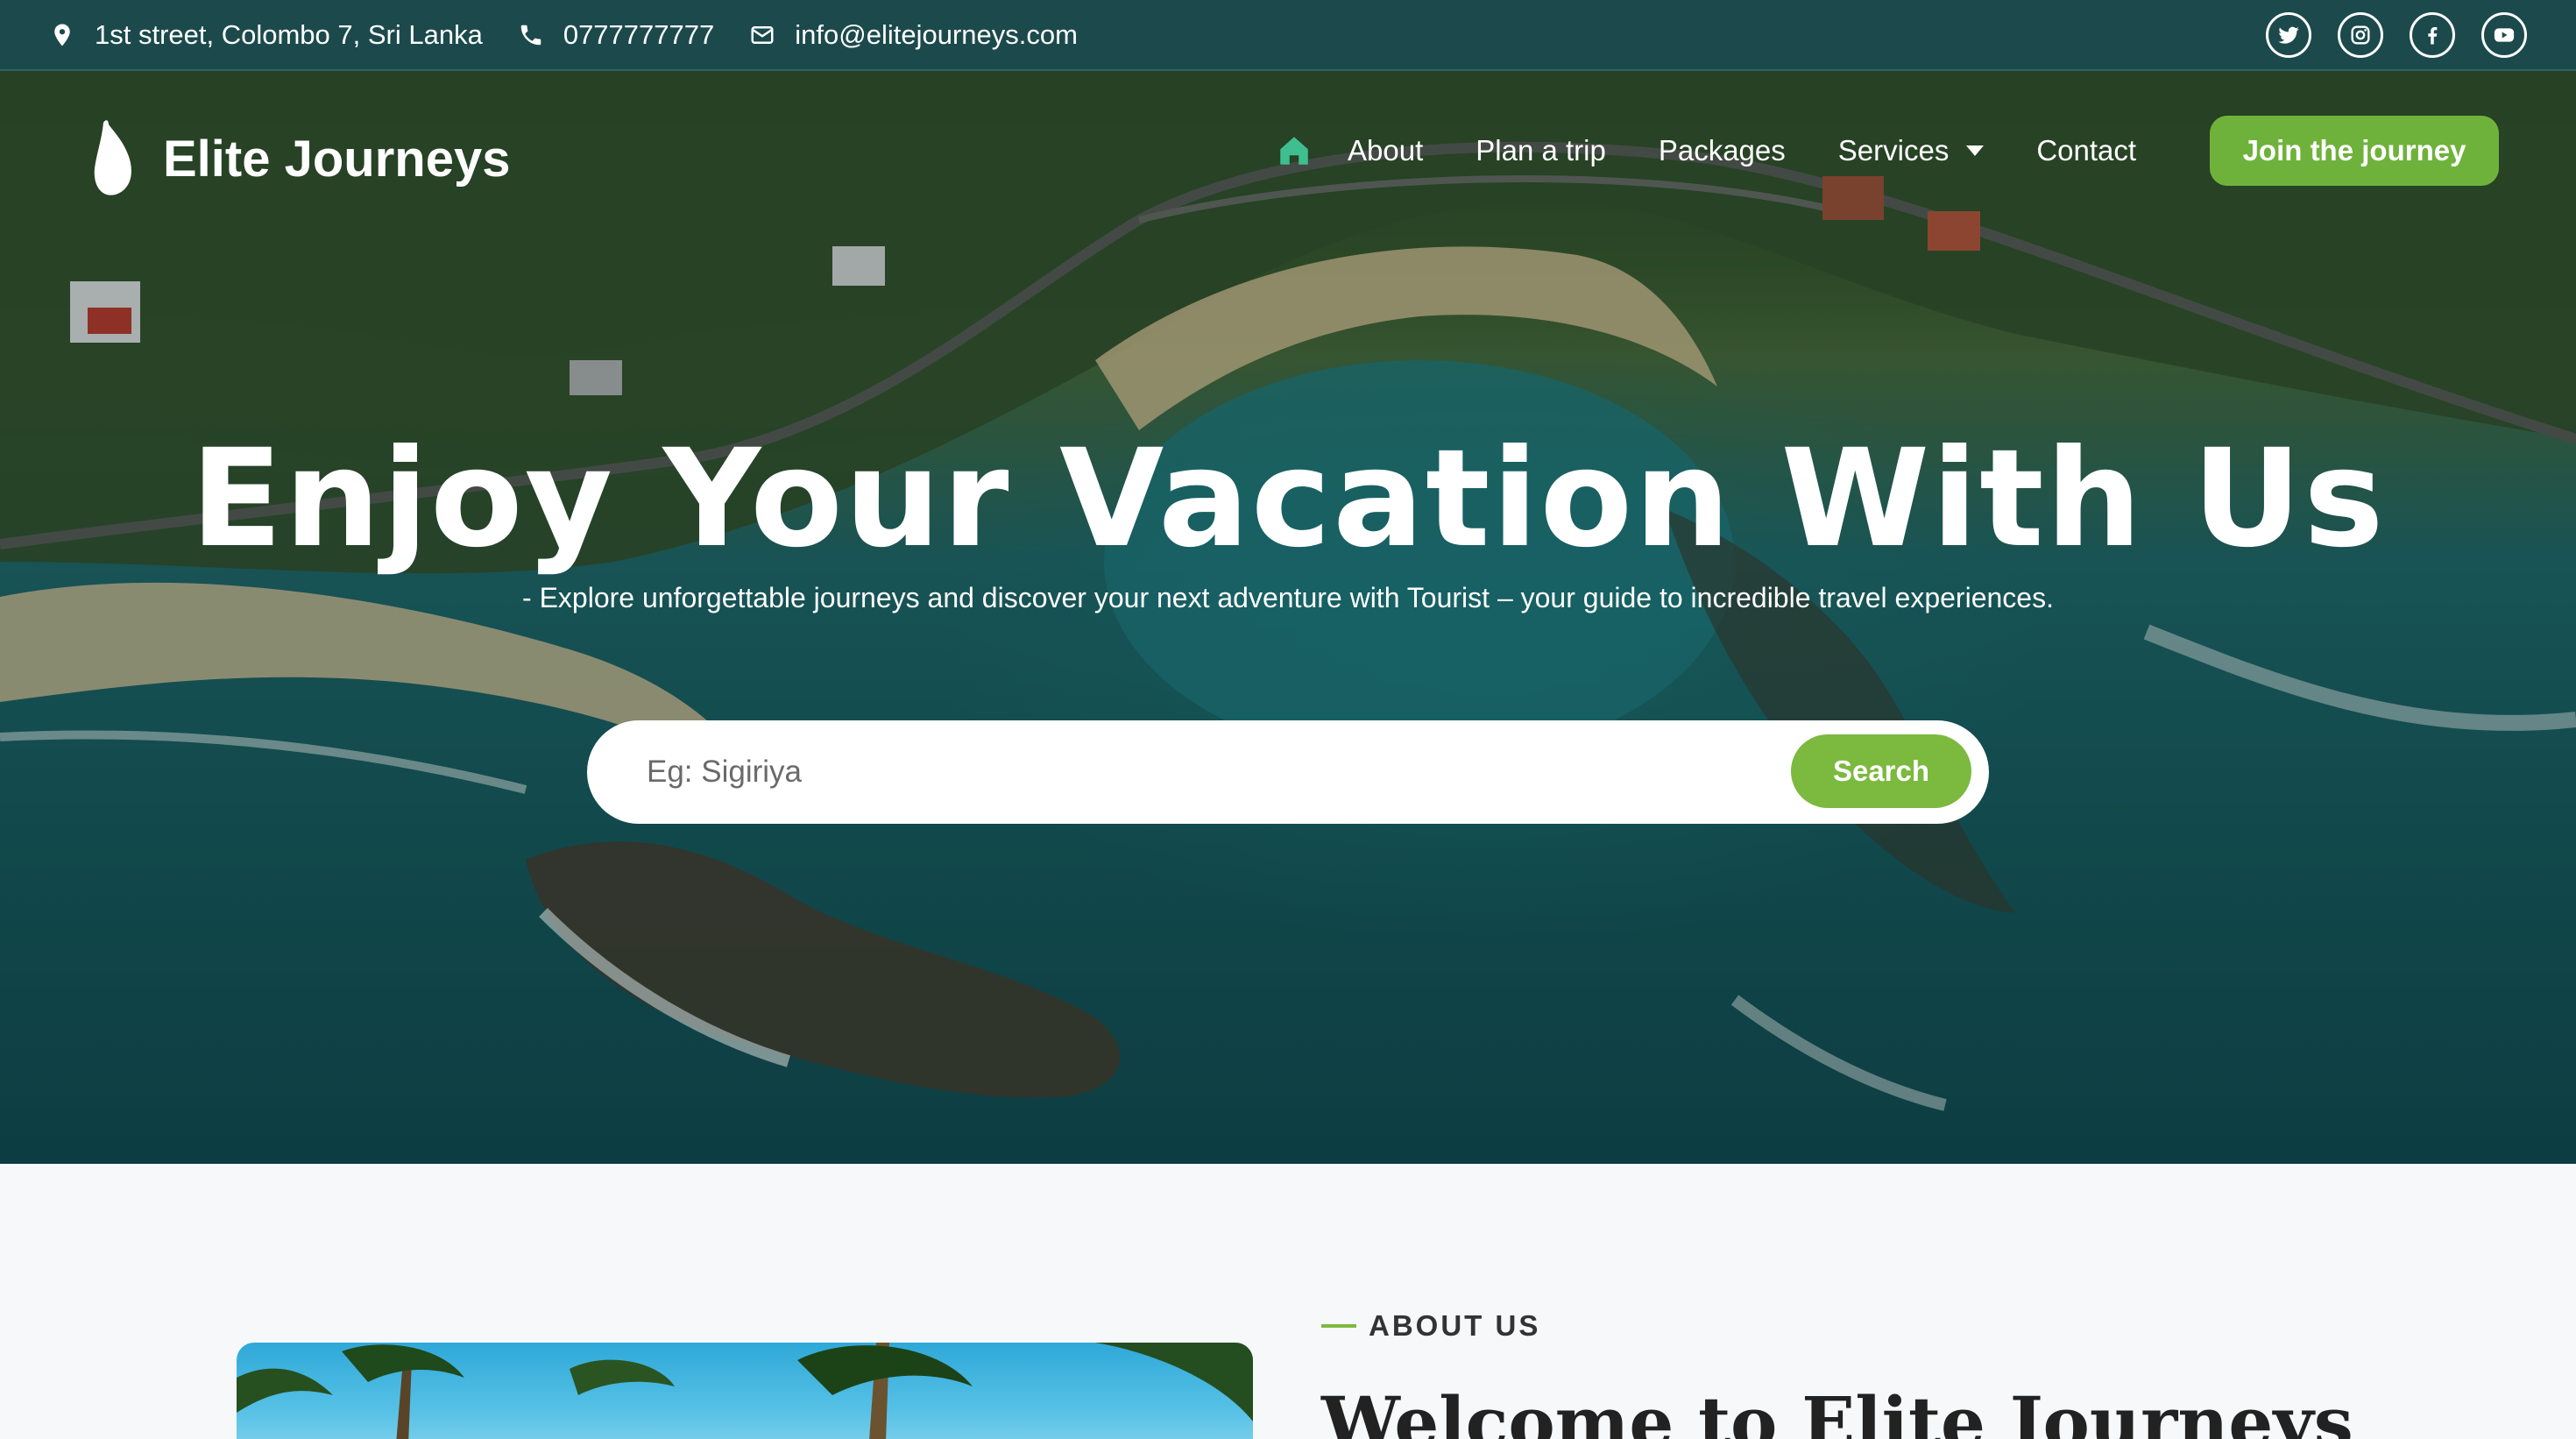  What do you see at coordinates (1975, 150) in the screenshot?
I see `caret-down-icon` at bounding box center [1975, 150].